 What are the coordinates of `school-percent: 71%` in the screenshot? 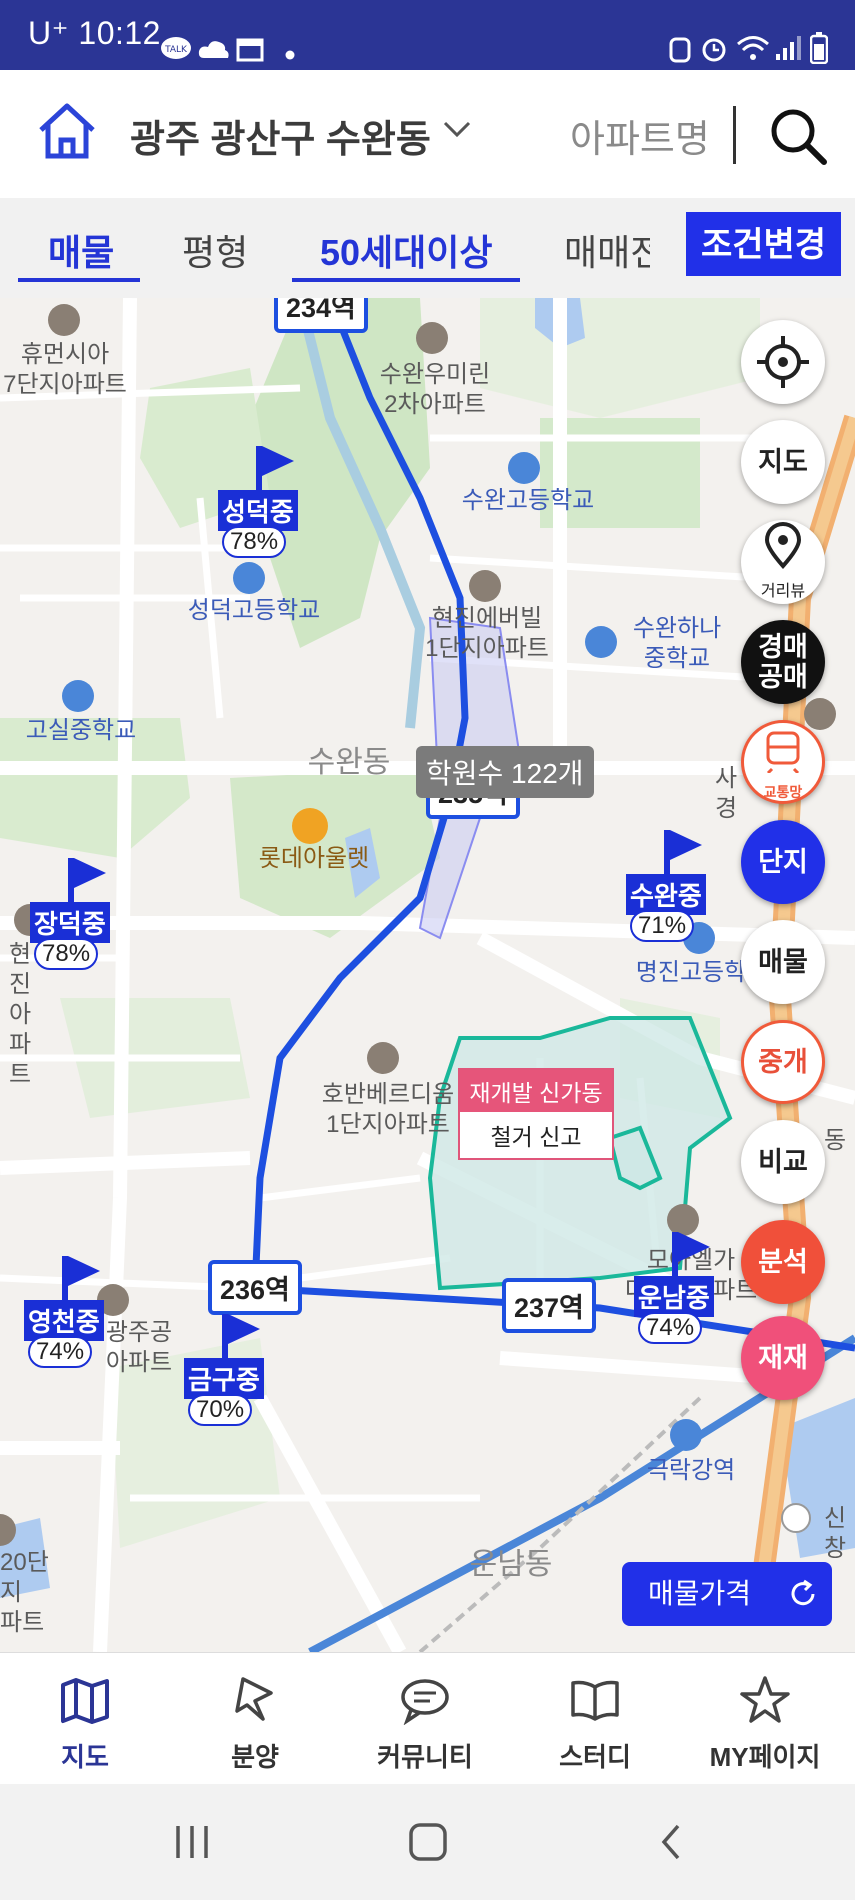 It's located at (662, 926).